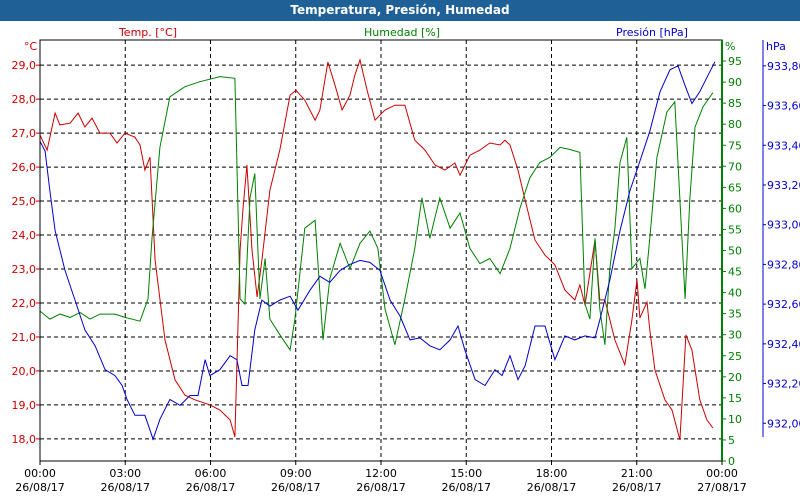  What do you see at coordinates (783, 344) in the screenshot?
I see `pressure-tick-label: 932,40` at bounding box center [783, 344].